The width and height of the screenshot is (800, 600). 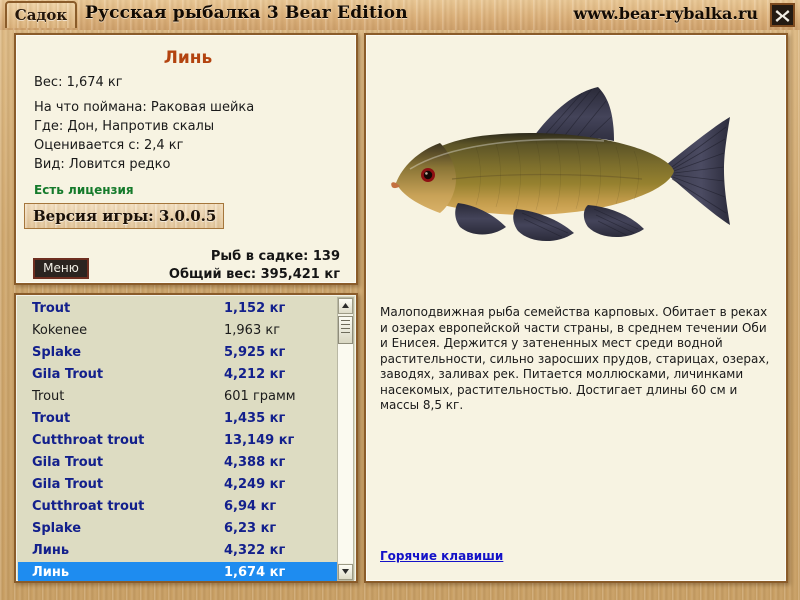 I want to click on scrollbar-up-button, so click(x=345, y=306).